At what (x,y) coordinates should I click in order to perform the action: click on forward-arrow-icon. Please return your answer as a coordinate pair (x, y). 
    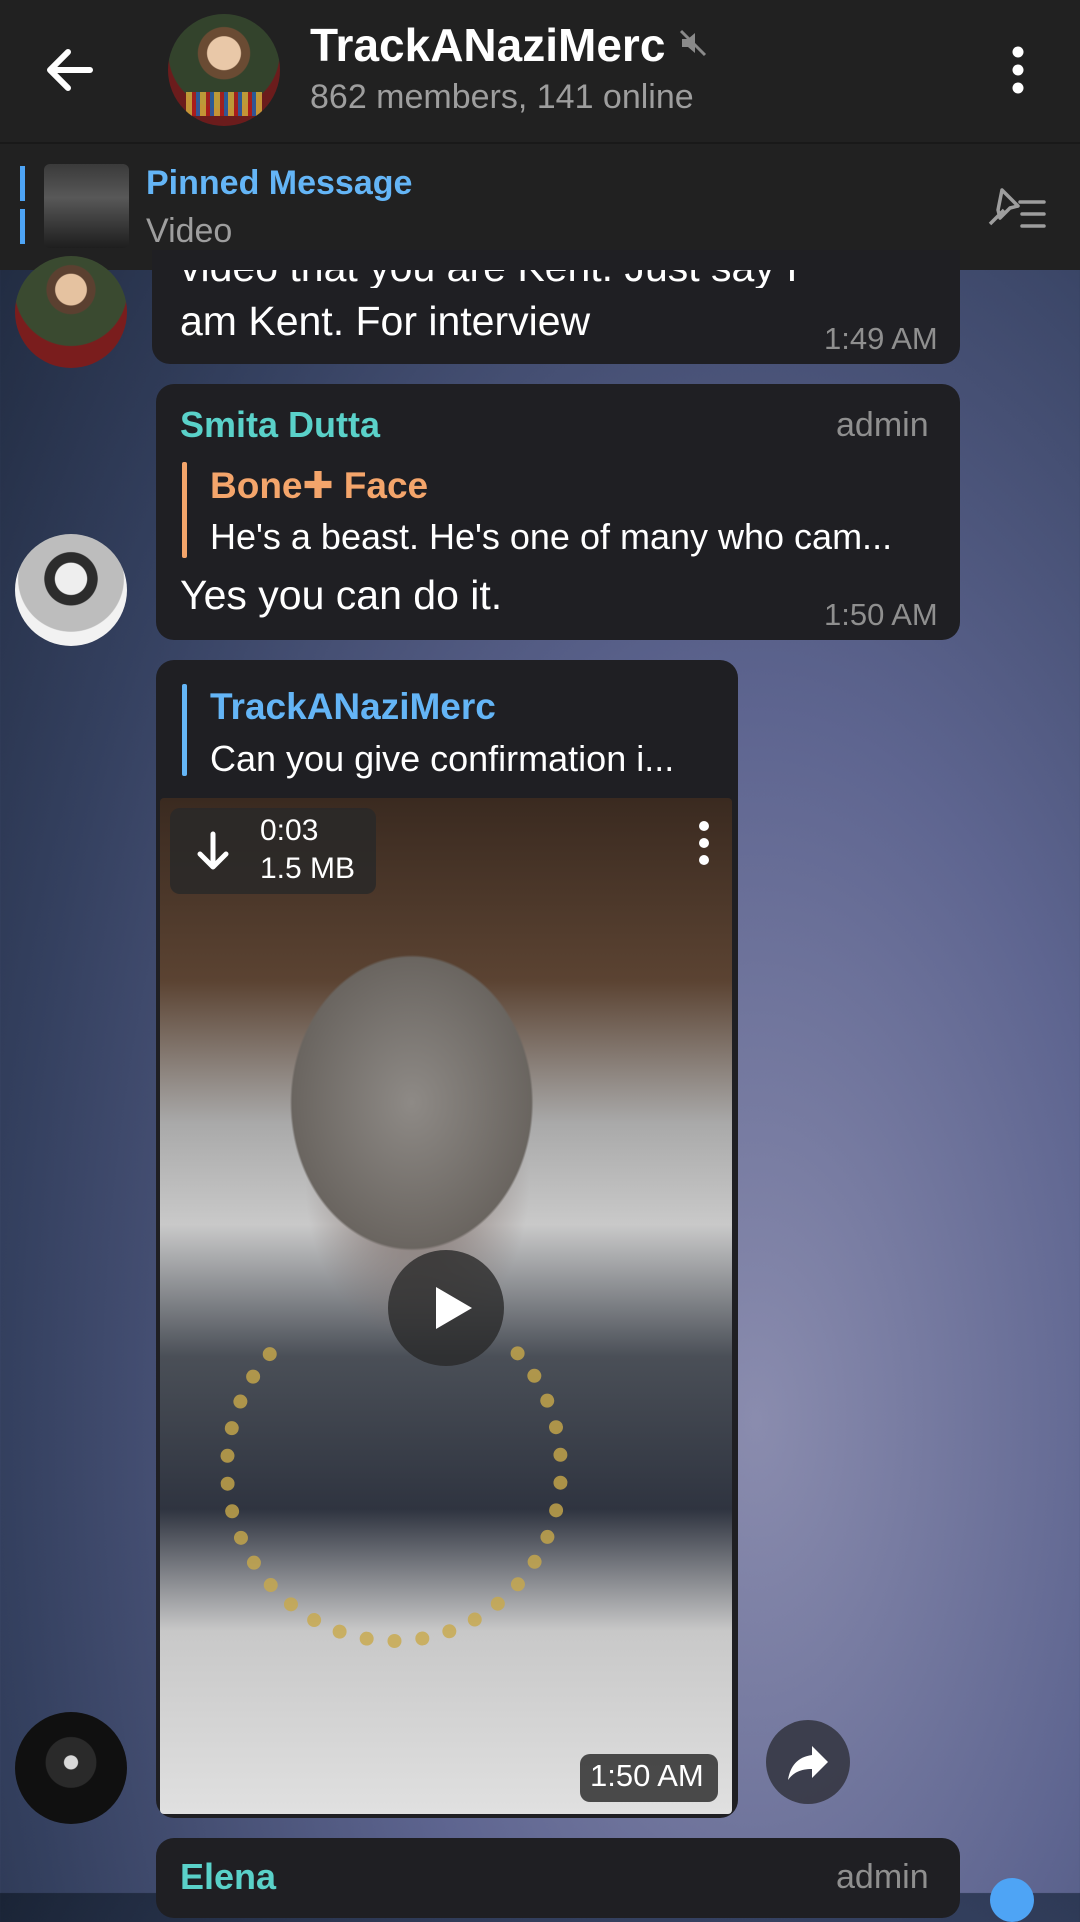
    Looking at the image, I should click on (808, 1763).